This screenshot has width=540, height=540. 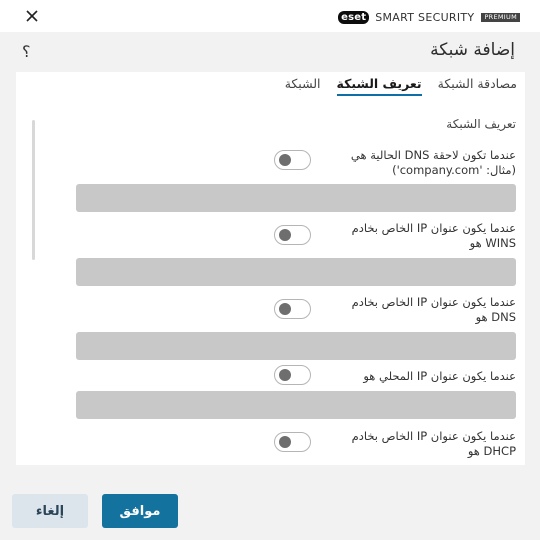 I want to click on ok-button: موافق, so click(x=140, y=511).